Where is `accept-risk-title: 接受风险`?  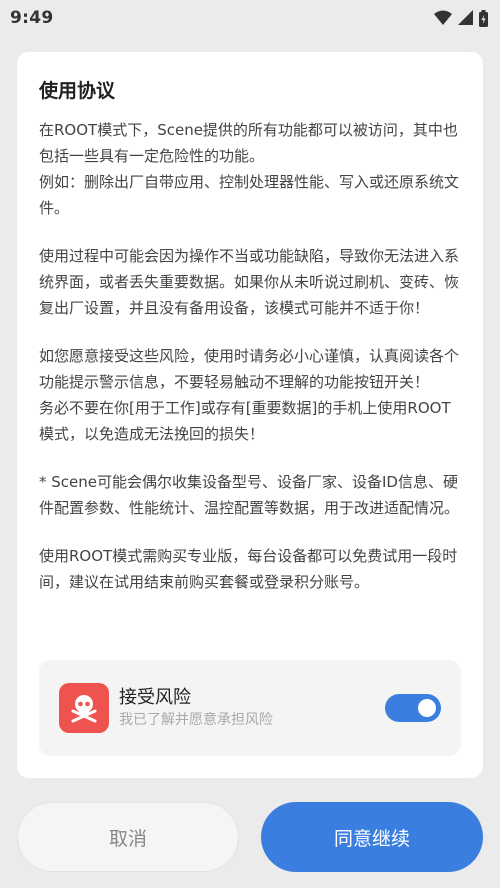 accept-risk-title: 接受风险 is located at coordinates (155, 697).